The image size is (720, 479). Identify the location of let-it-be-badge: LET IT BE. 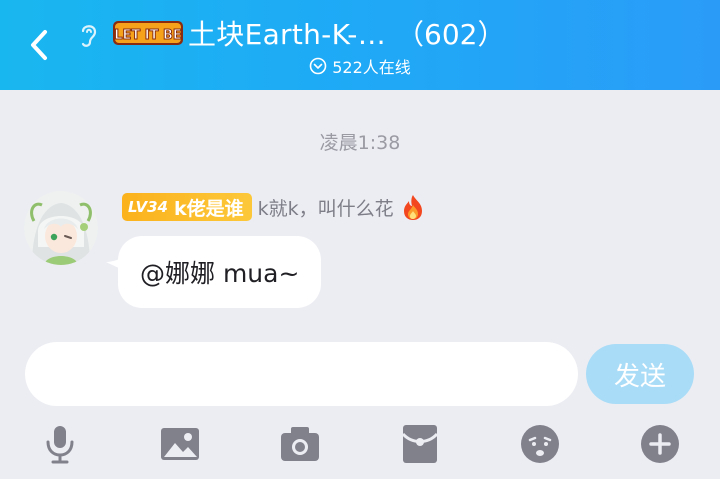
(148, 33).